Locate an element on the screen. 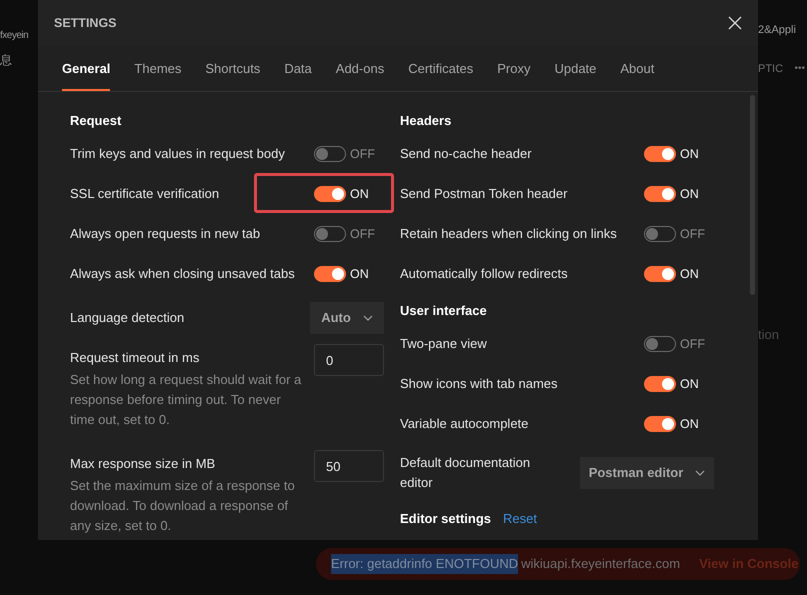  setting-description: Set how long a request should wait for a response before timing out. To never time out, set to 0. is located at coordinates (186, 400).